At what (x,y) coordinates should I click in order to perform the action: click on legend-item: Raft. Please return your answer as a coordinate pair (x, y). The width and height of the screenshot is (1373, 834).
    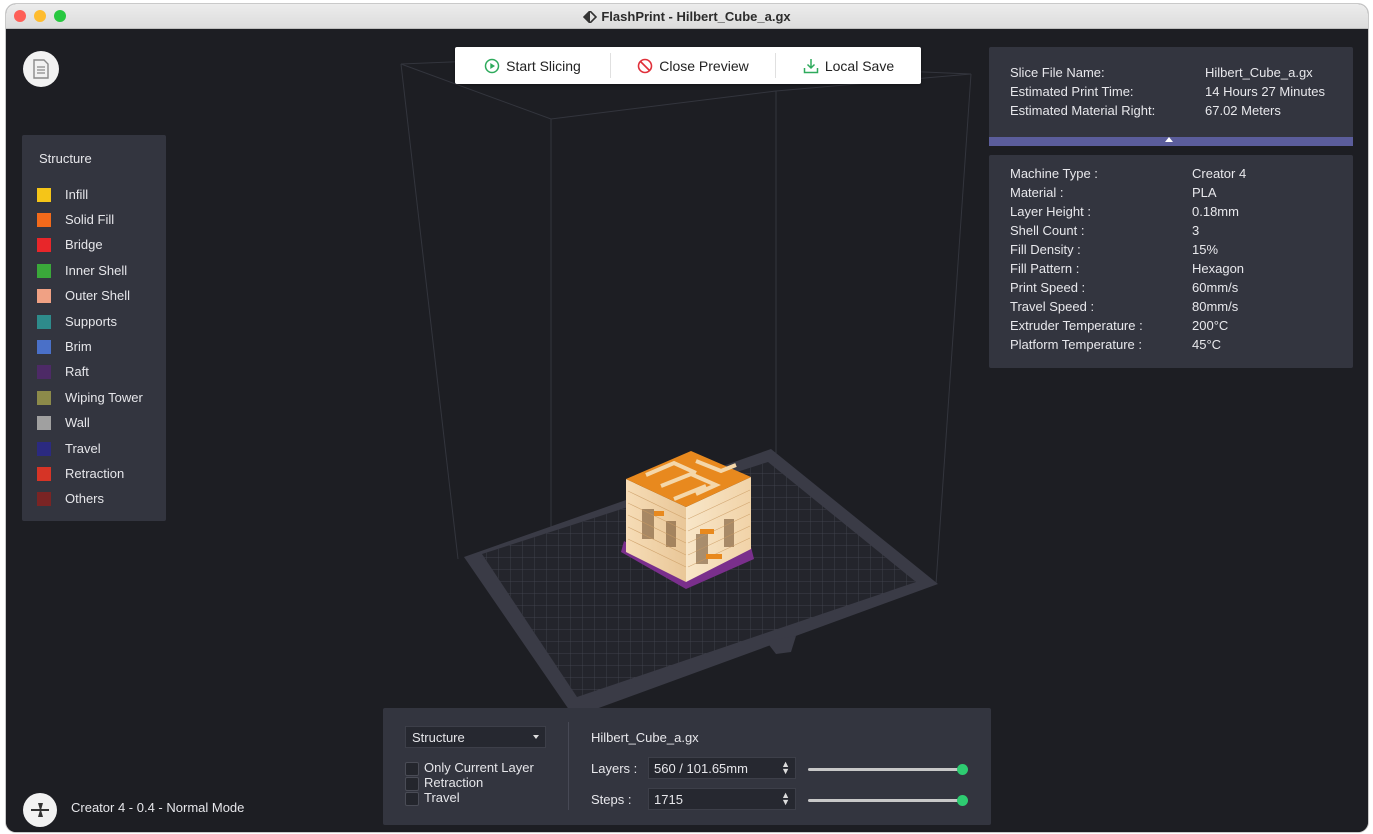
    Looking at the image, I should click on (99, 372).